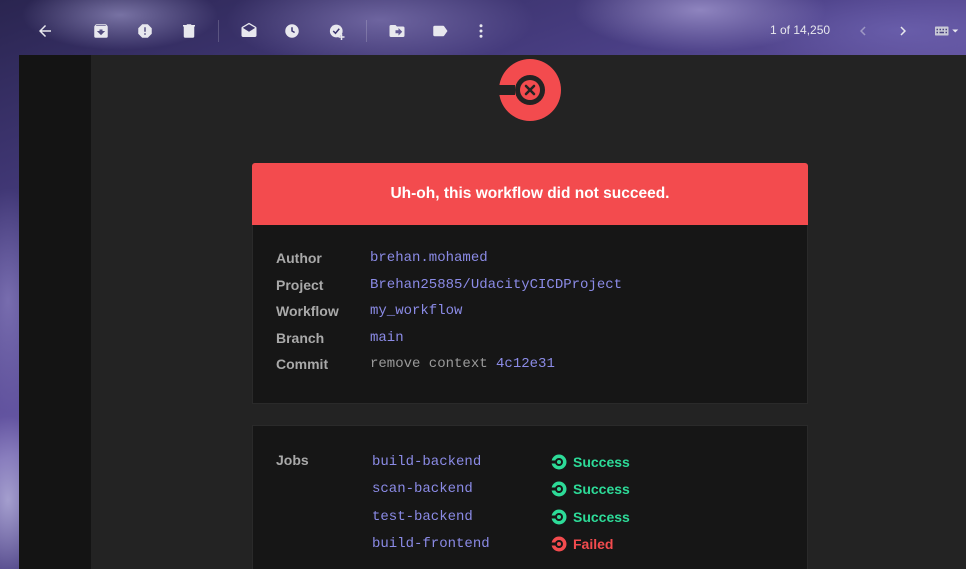 The image size is (966, 569). I want to click on job-row: build-frontend Failed, so click(582, 546).